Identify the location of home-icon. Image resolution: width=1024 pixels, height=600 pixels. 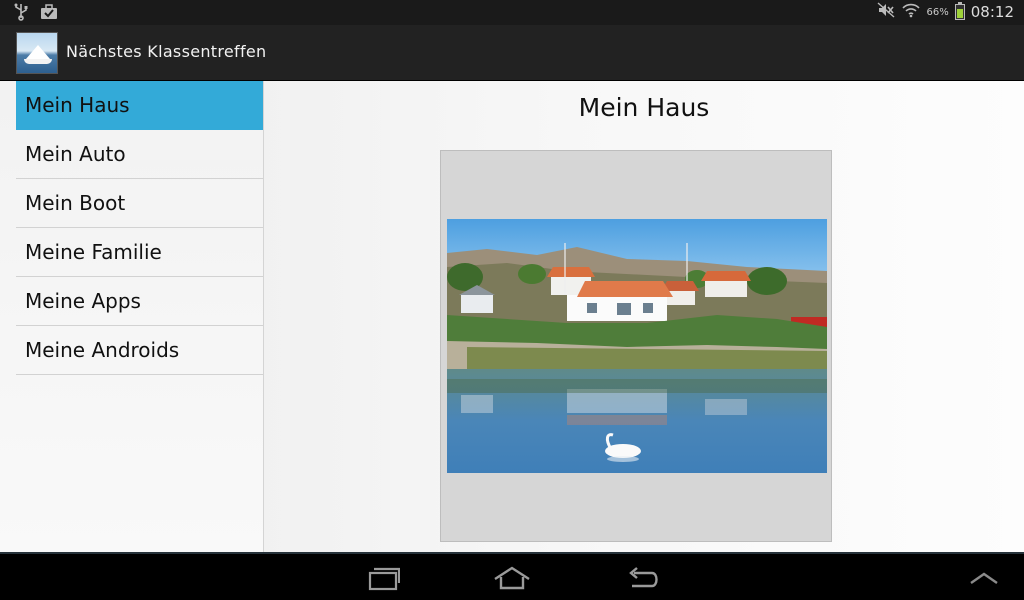
(512, 578).